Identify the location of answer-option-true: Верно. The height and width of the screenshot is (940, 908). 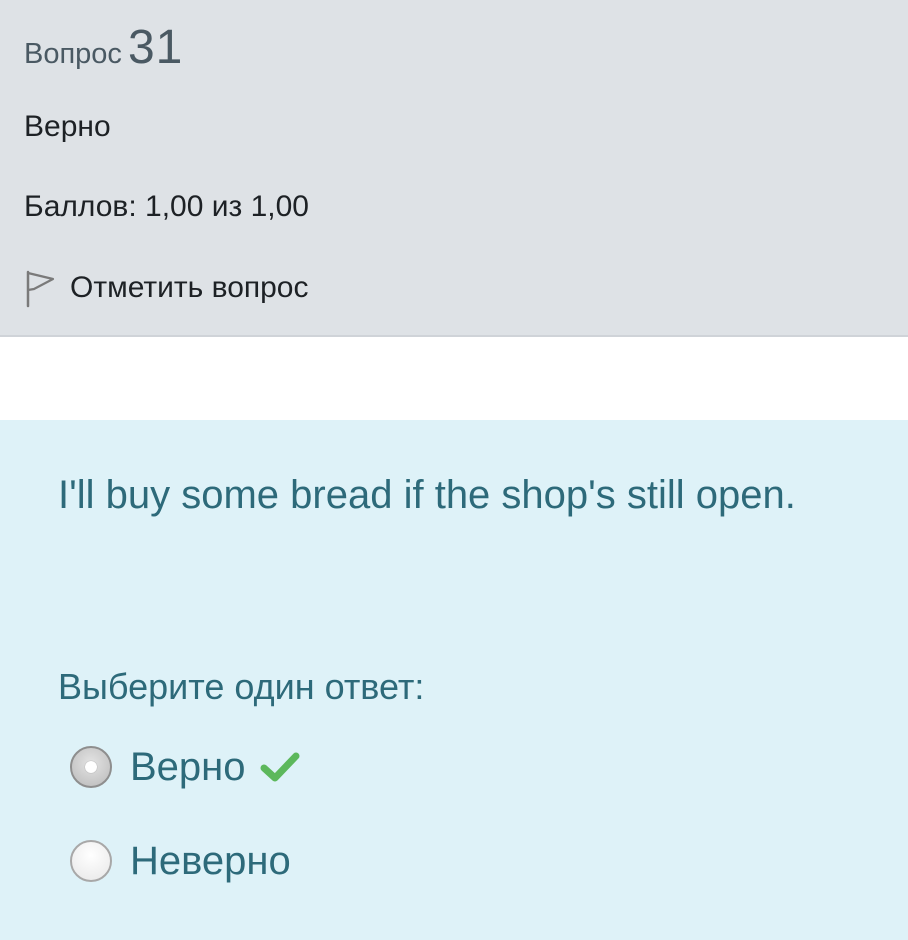
(185, 767).